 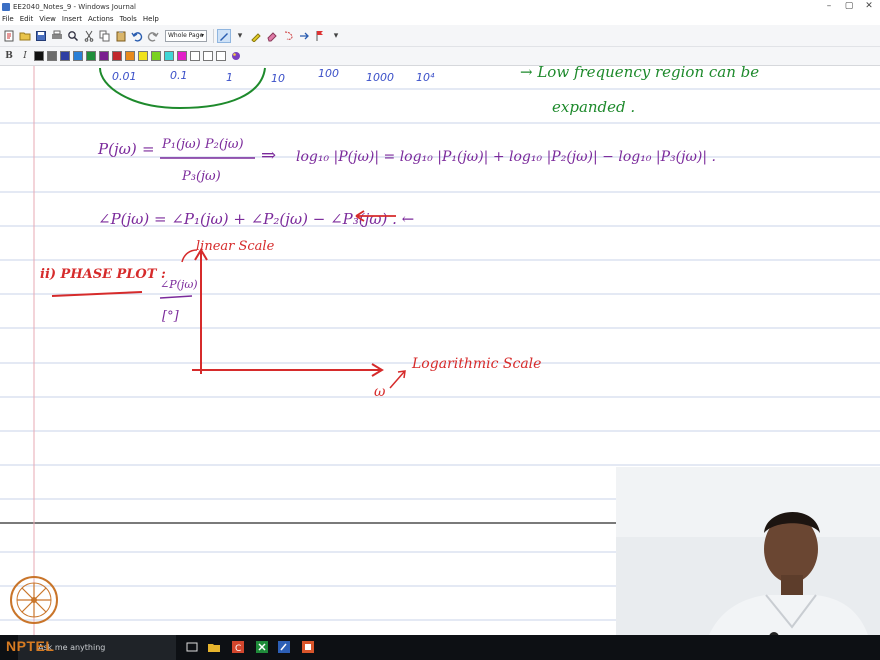 What do you see at coordinates (9, 36) in the screenshot?
I see `new-note-icon` at bounding box center [9, 36].